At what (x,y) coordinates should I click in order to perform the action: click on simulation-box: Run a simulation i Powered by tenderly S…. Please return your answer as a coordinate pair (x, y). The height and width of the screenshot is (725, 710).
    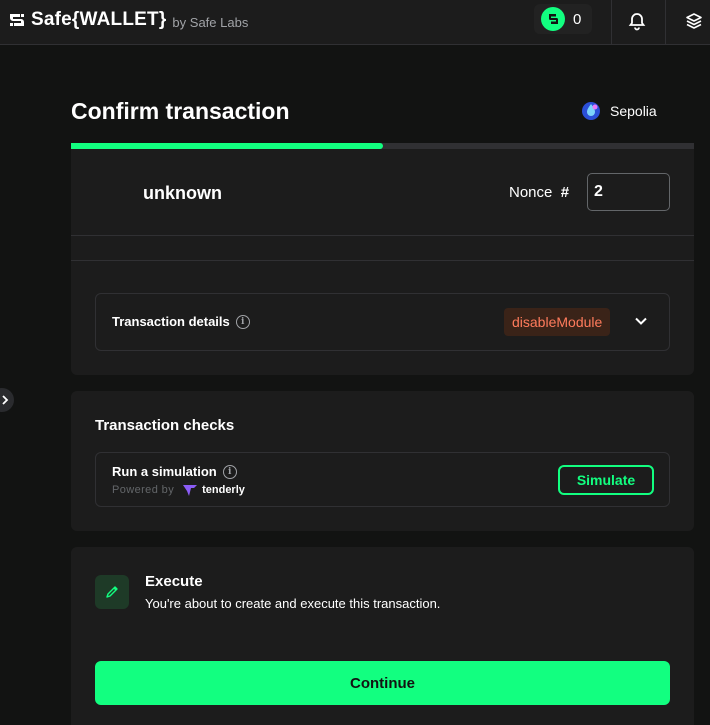
    Looking at the image, I should click on (382, 479).